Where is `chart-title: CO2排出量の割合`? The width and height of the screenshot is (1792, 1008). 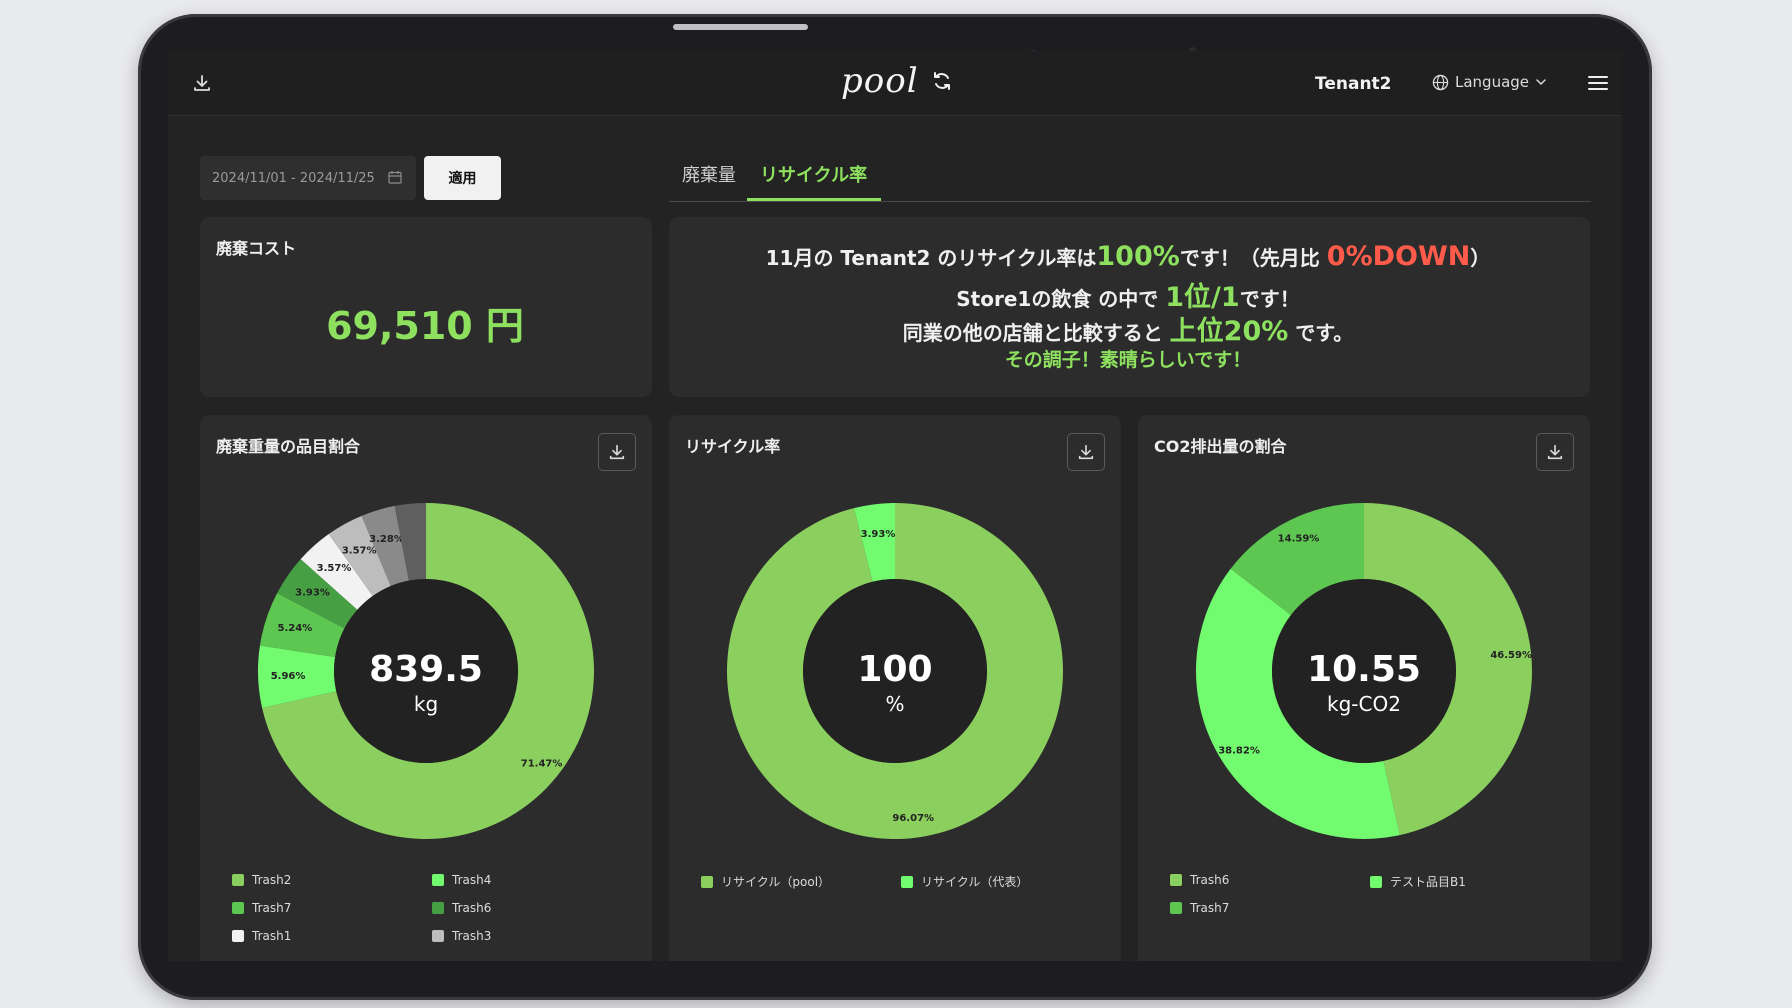 chart-title: CO2排出量の割合 is located at coordinates (1220, 446).